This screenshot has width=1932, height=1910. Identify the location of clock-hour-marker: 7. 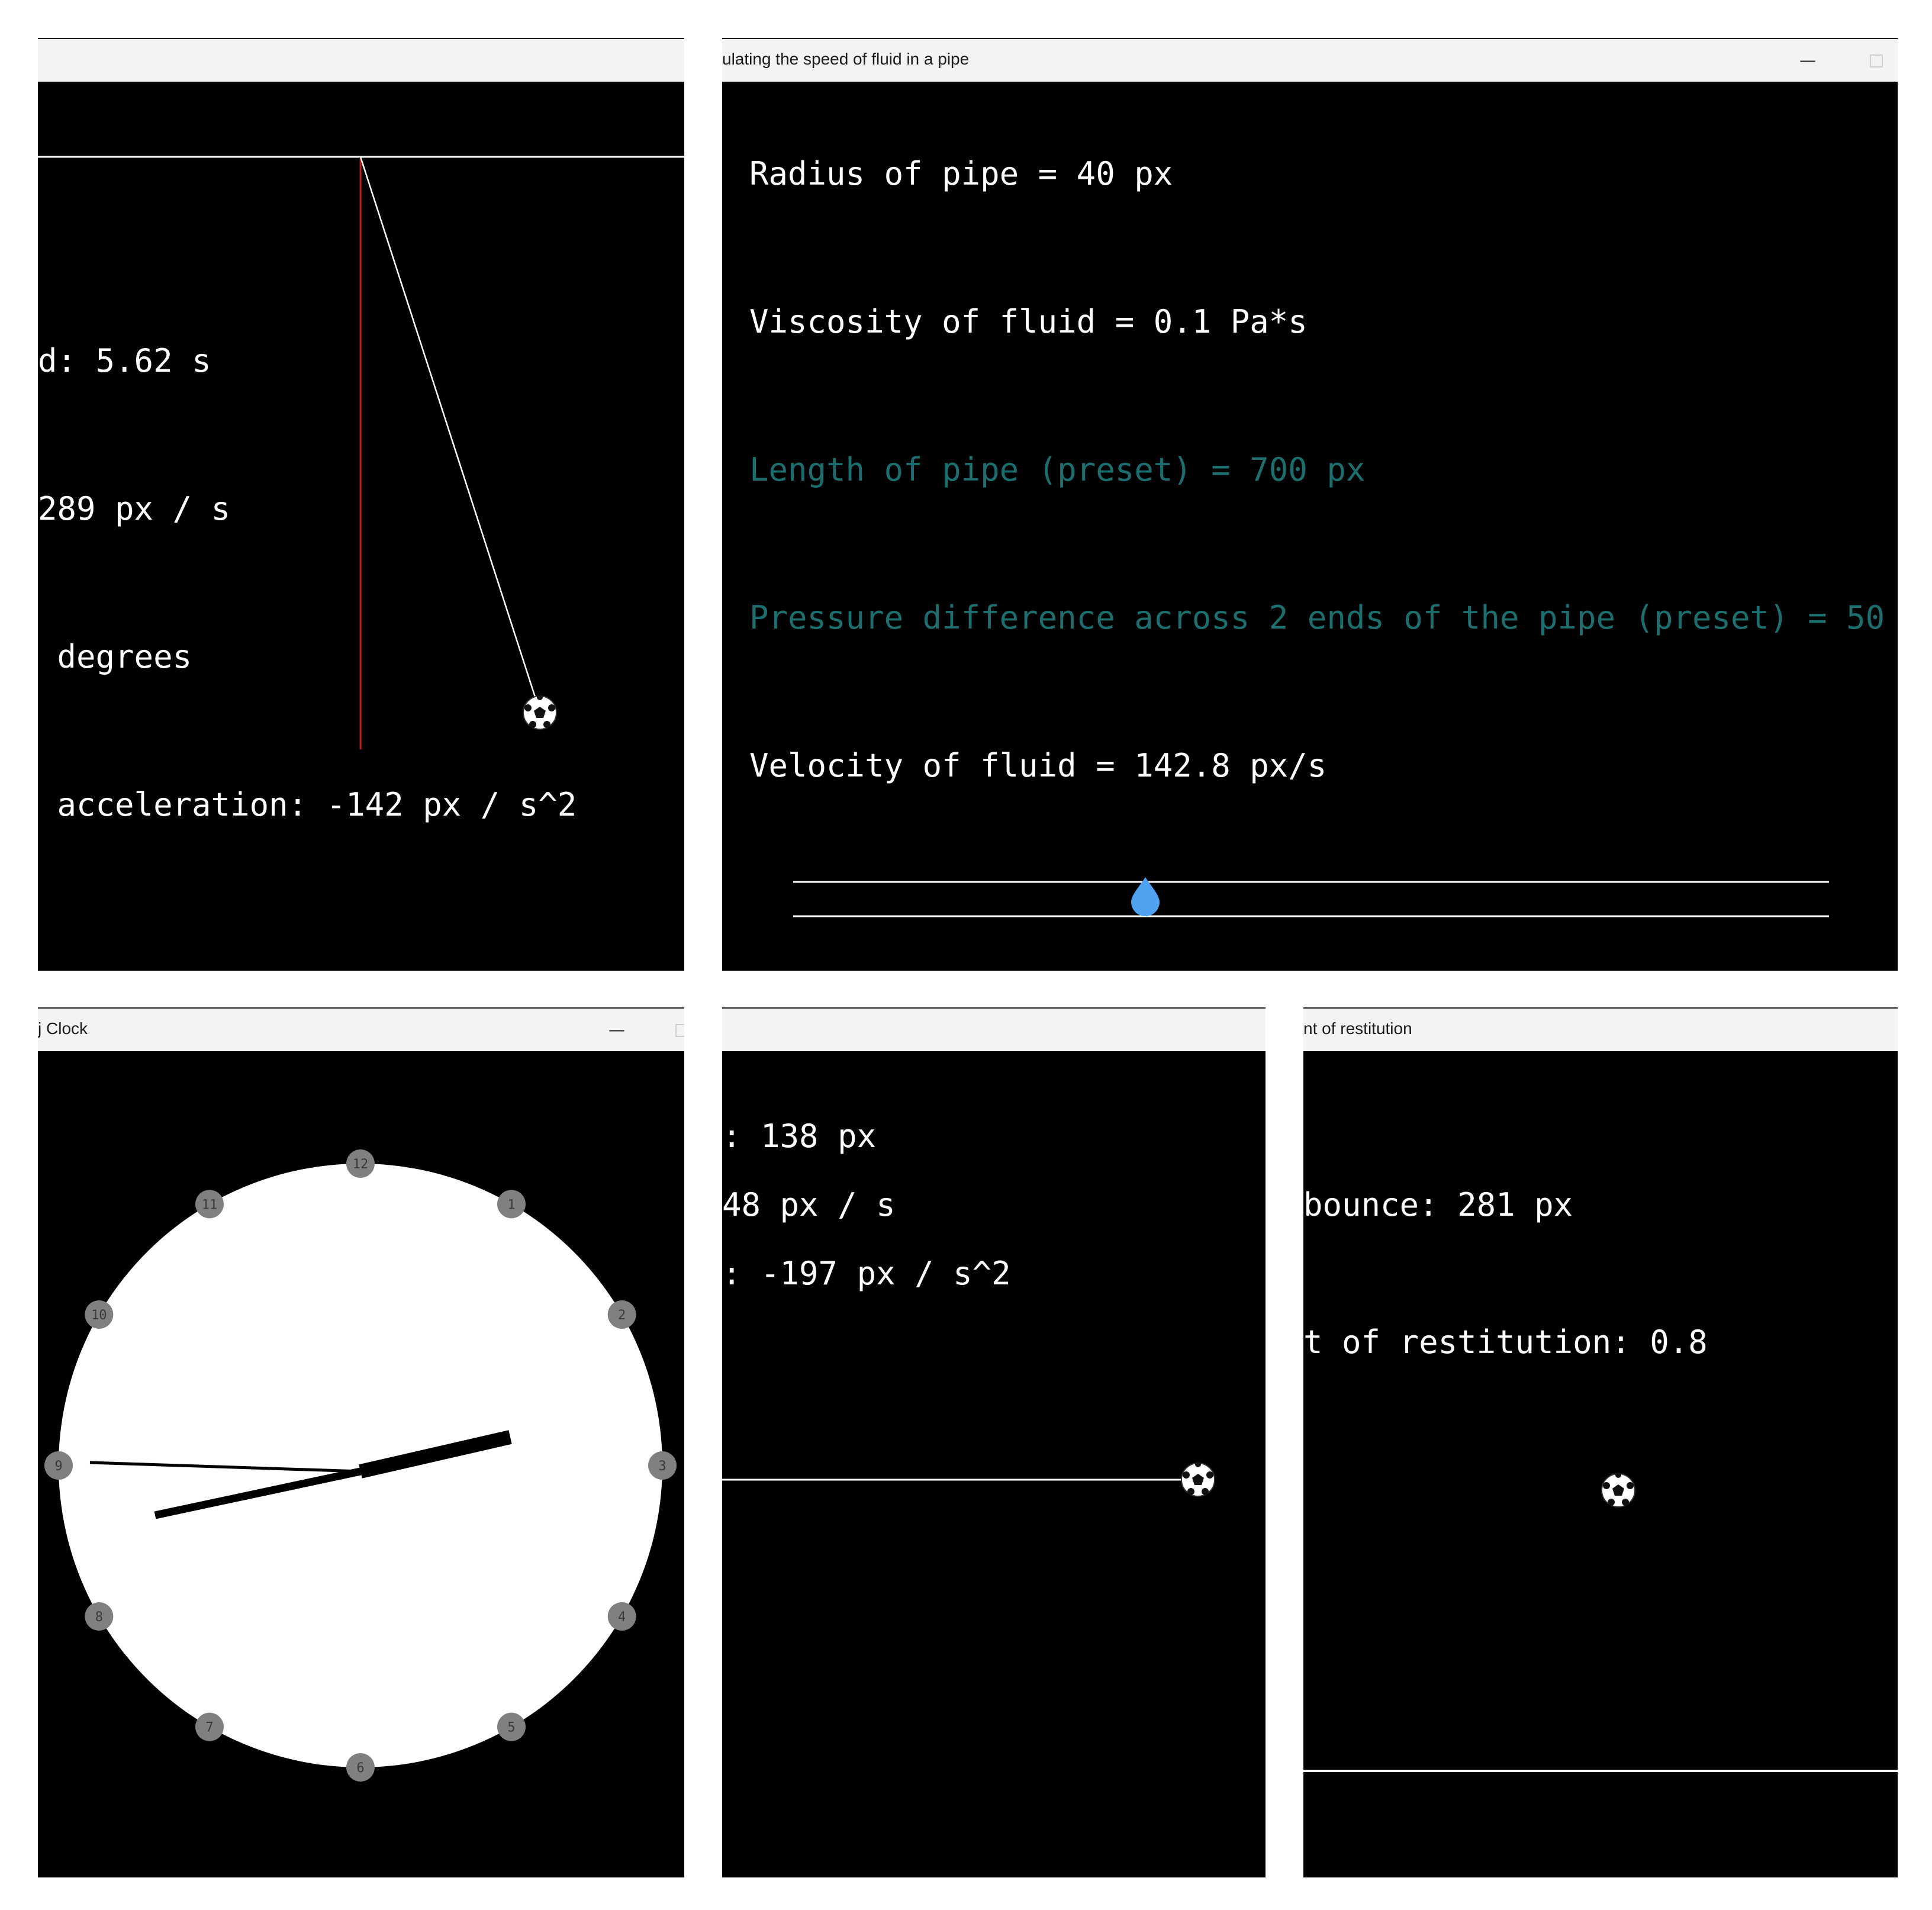
(209, 1726).